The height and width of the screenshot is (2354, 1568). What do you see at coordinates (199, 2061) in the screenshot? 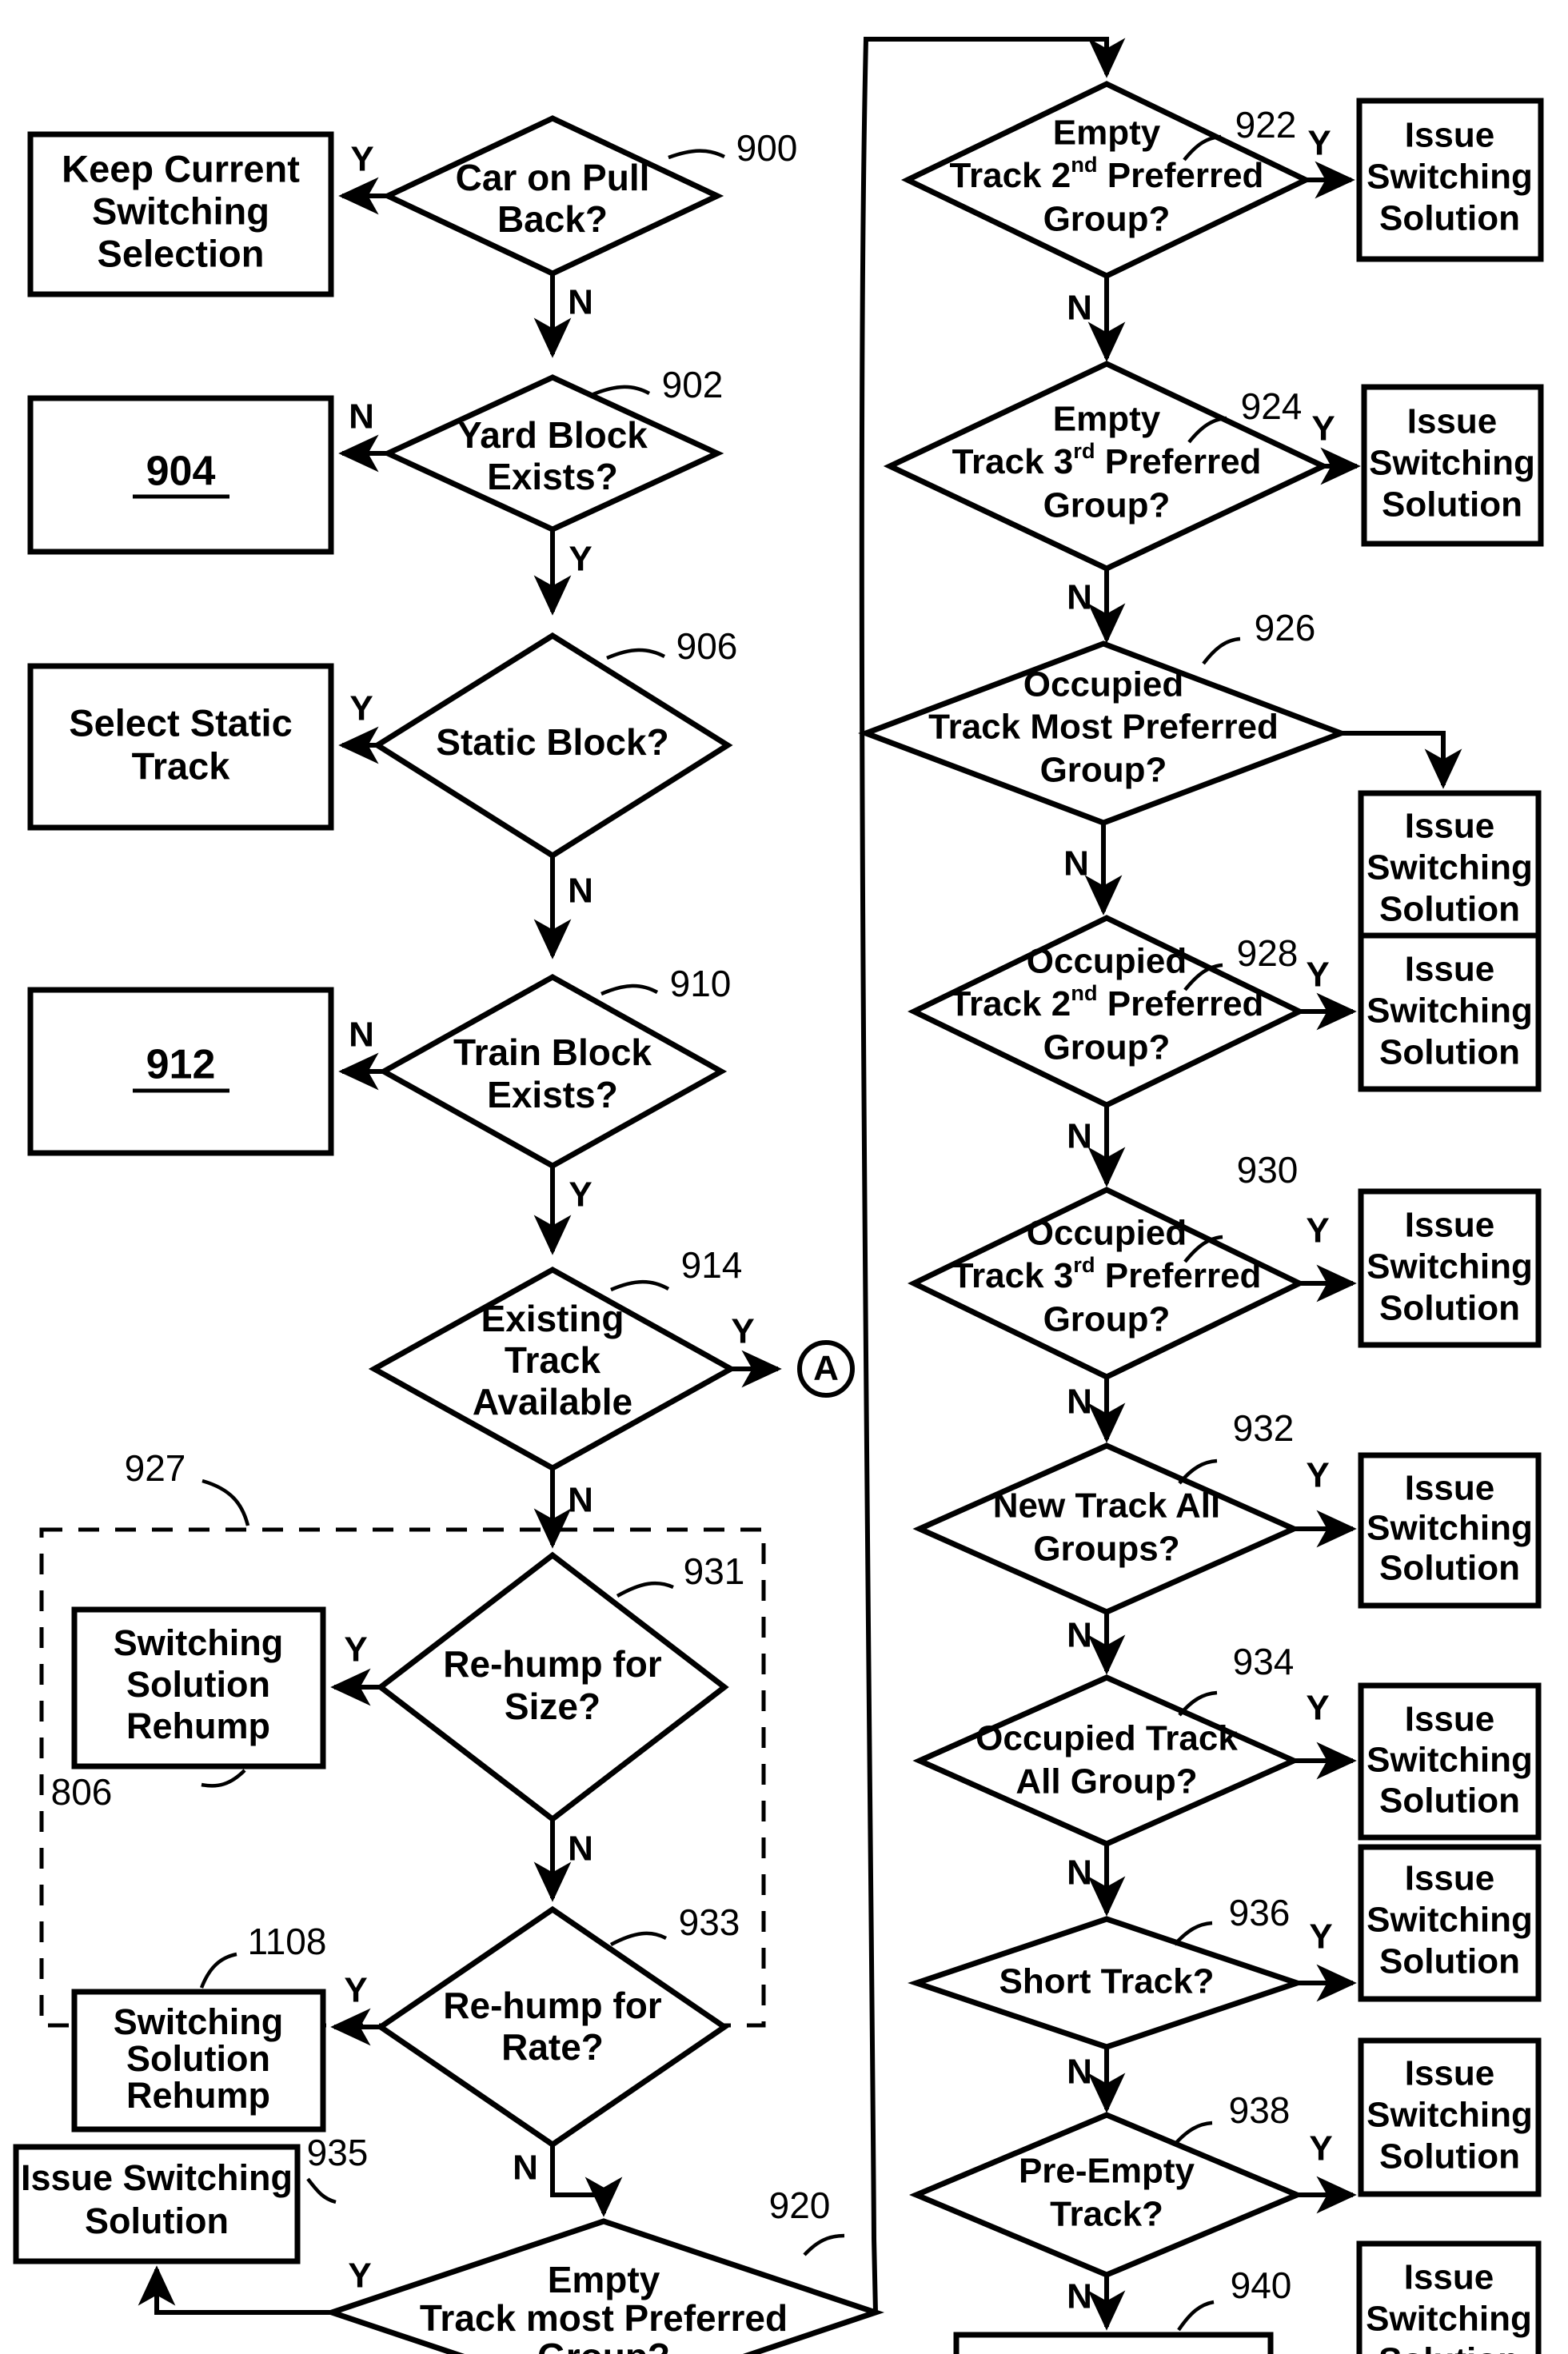
I see `node-switching-solution-rehump-1108: Switching Solution Rehump` at bounding box center [199, 2061].